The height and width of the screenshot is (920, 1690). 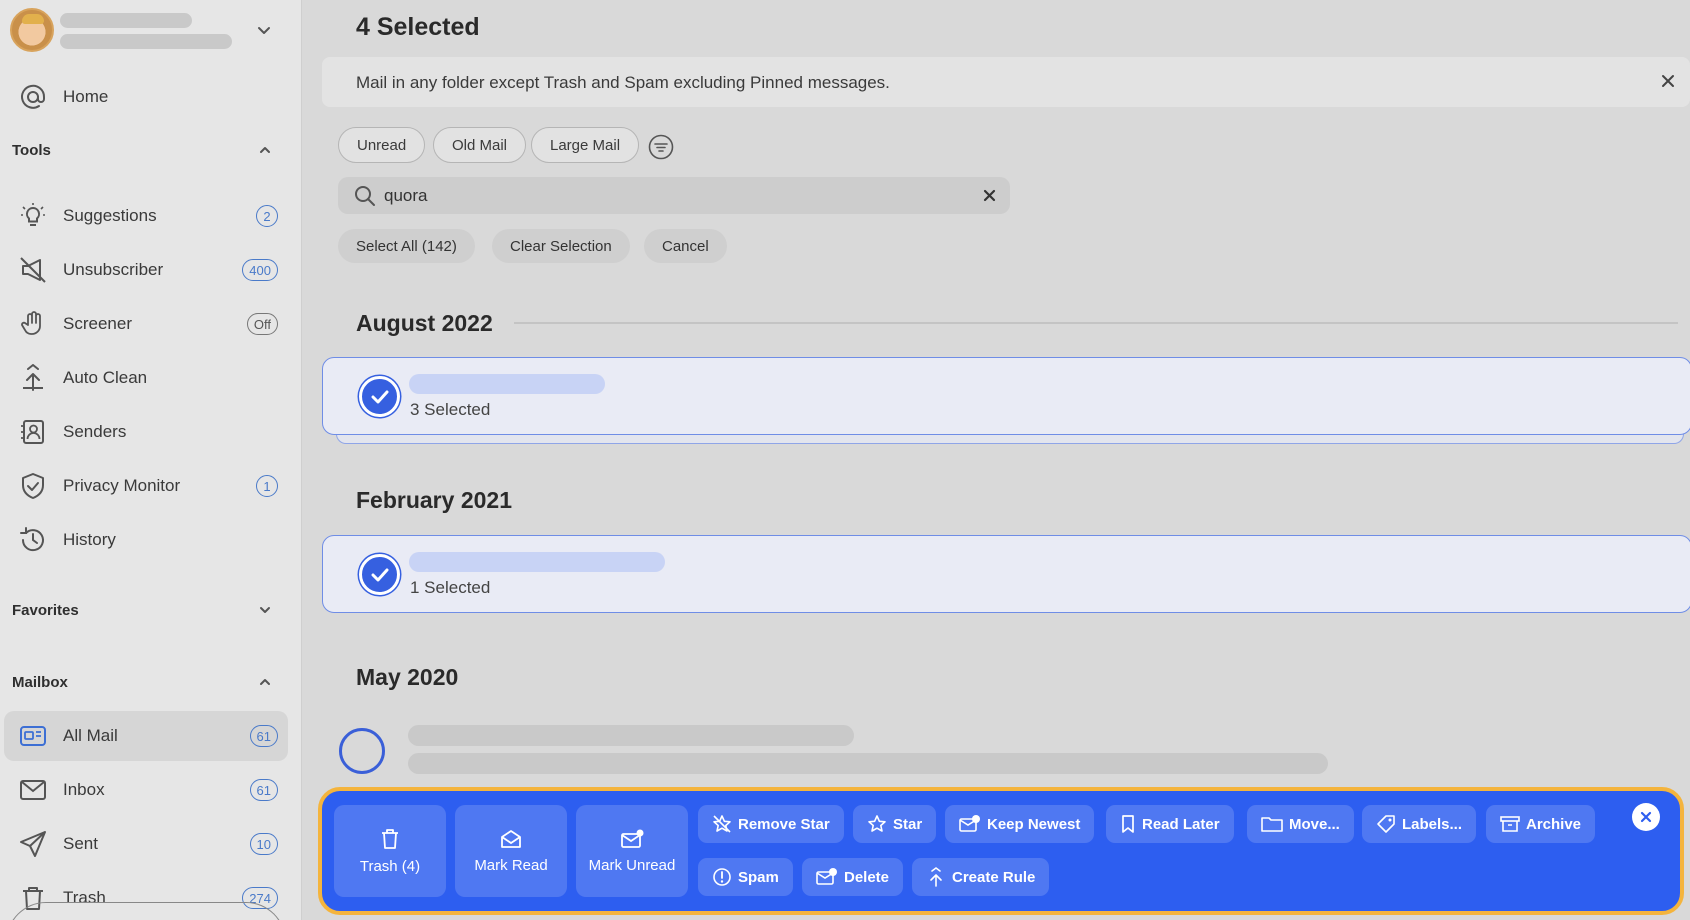 What do you see at coordinates (365, 196) in the screenshot?
I see `search-icon` at bounding box center [365, 196].